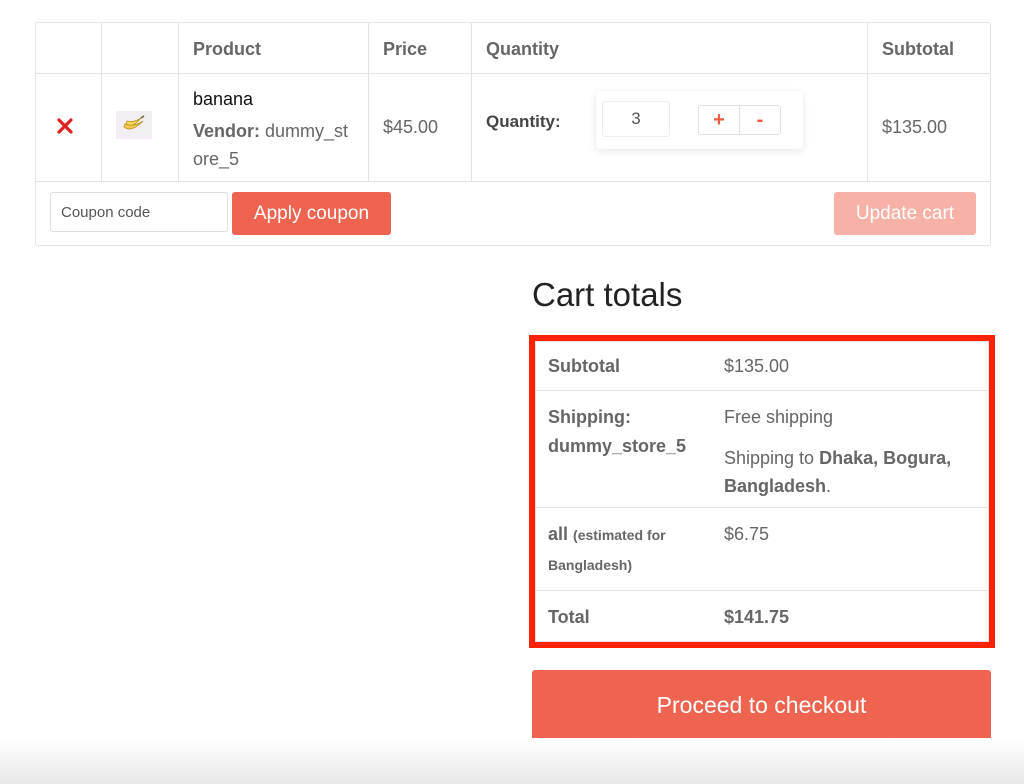  Describe the element at coordinates (761, 705) in the screenshot. I see `proceed-to-checkout-button: Proceed to checkout` at that location.